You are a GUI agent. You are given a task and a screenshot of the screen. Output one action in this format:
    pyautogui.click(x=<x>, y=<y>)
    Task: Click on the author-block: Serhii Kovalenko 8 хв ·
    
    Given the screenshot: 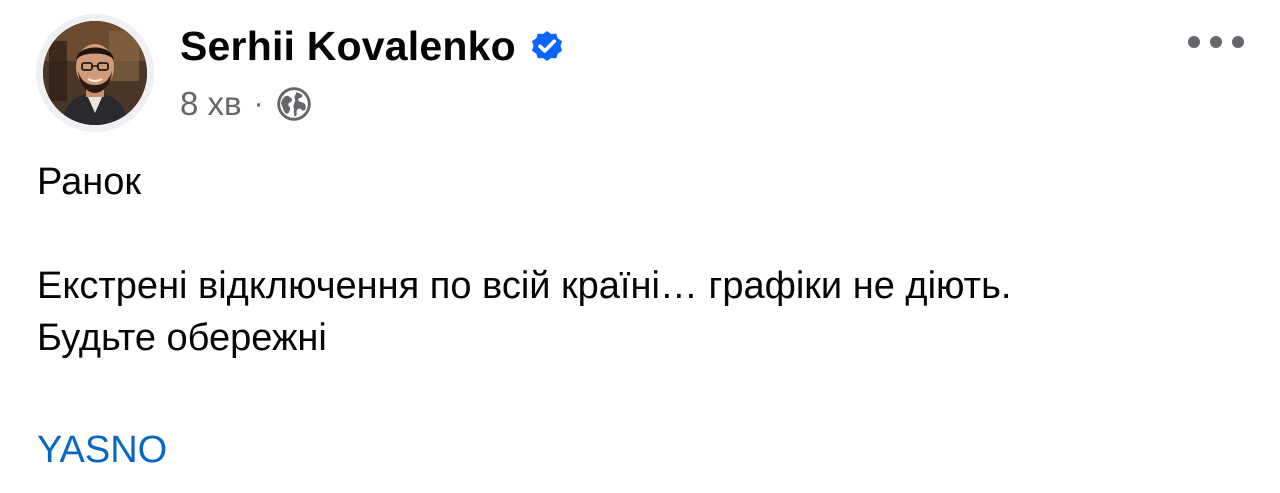 What is the action you would take?
    pyautogui.click(x=373, y=74)
    